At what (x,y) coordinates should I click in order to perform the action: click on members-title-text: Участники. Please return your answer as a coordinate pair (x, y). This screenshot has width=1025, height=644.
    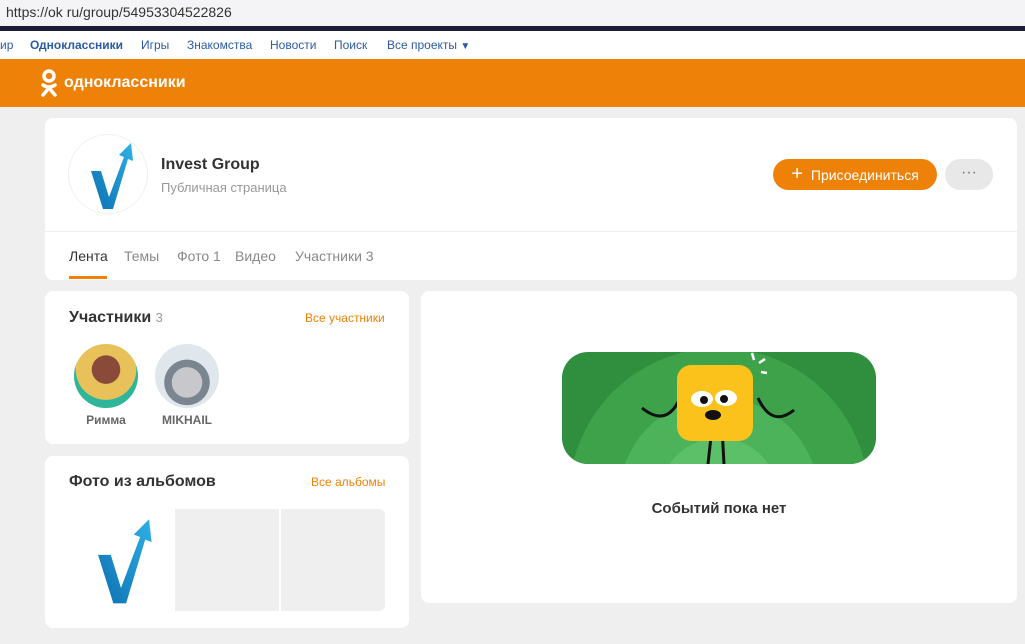
    Looking at the image, I should click on (110, 317).